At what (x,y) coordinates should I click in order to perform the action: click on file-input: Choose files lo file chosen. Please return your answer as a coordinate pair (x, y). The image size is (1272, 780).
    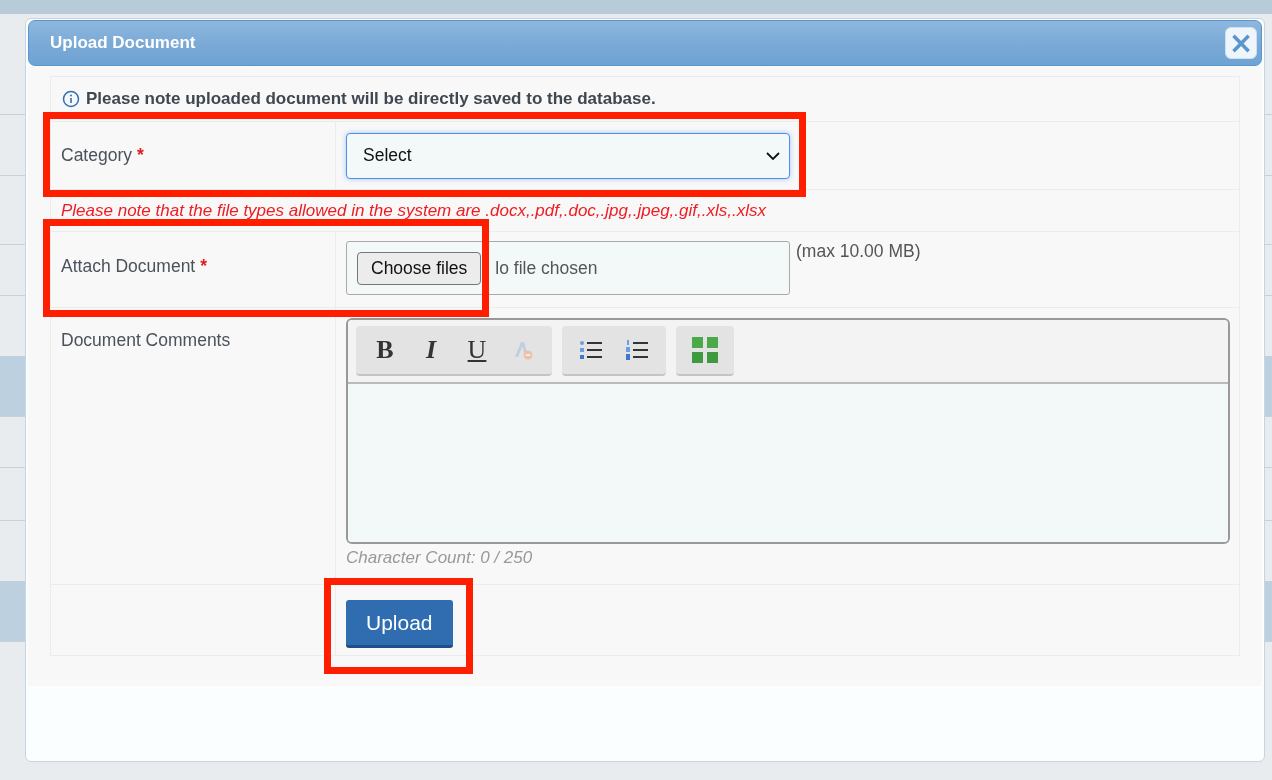
    Looking at the image, I should click on (568, 268).